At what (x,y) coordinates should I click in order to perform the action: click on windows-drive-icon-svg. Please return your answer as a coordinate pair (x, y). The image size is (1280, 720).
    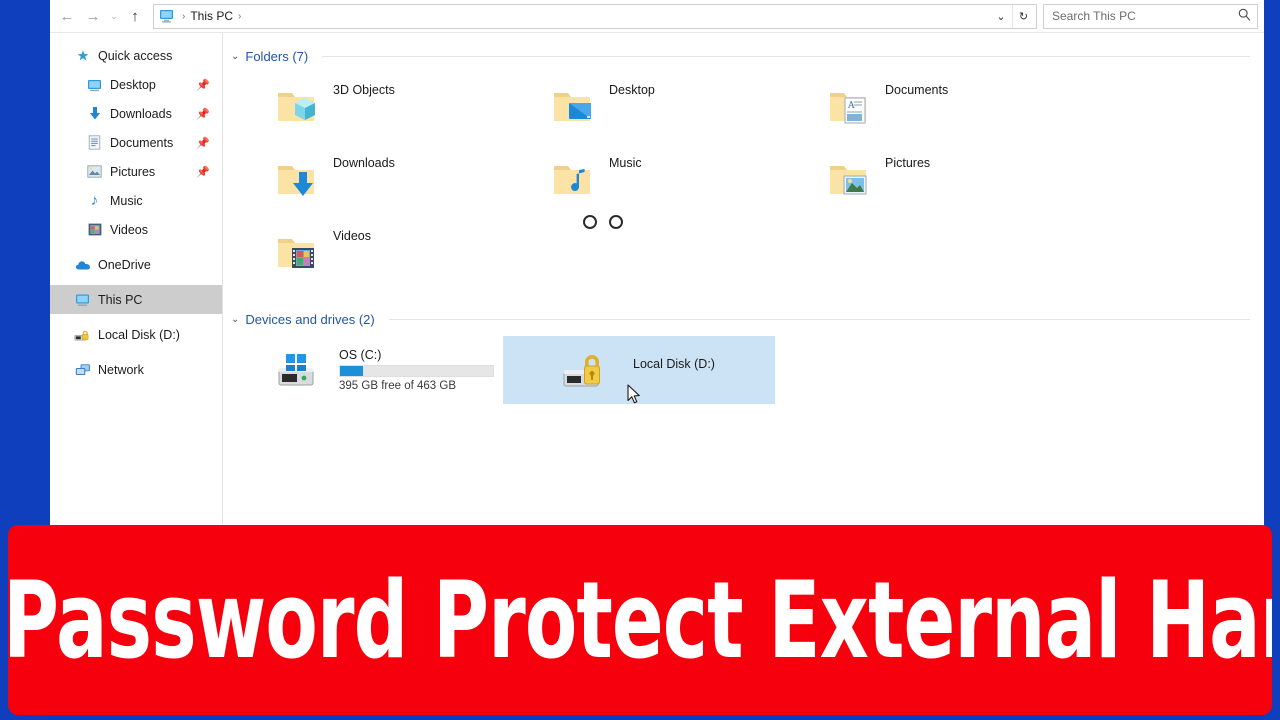
    Looking at the image, I should click on (296, 370).